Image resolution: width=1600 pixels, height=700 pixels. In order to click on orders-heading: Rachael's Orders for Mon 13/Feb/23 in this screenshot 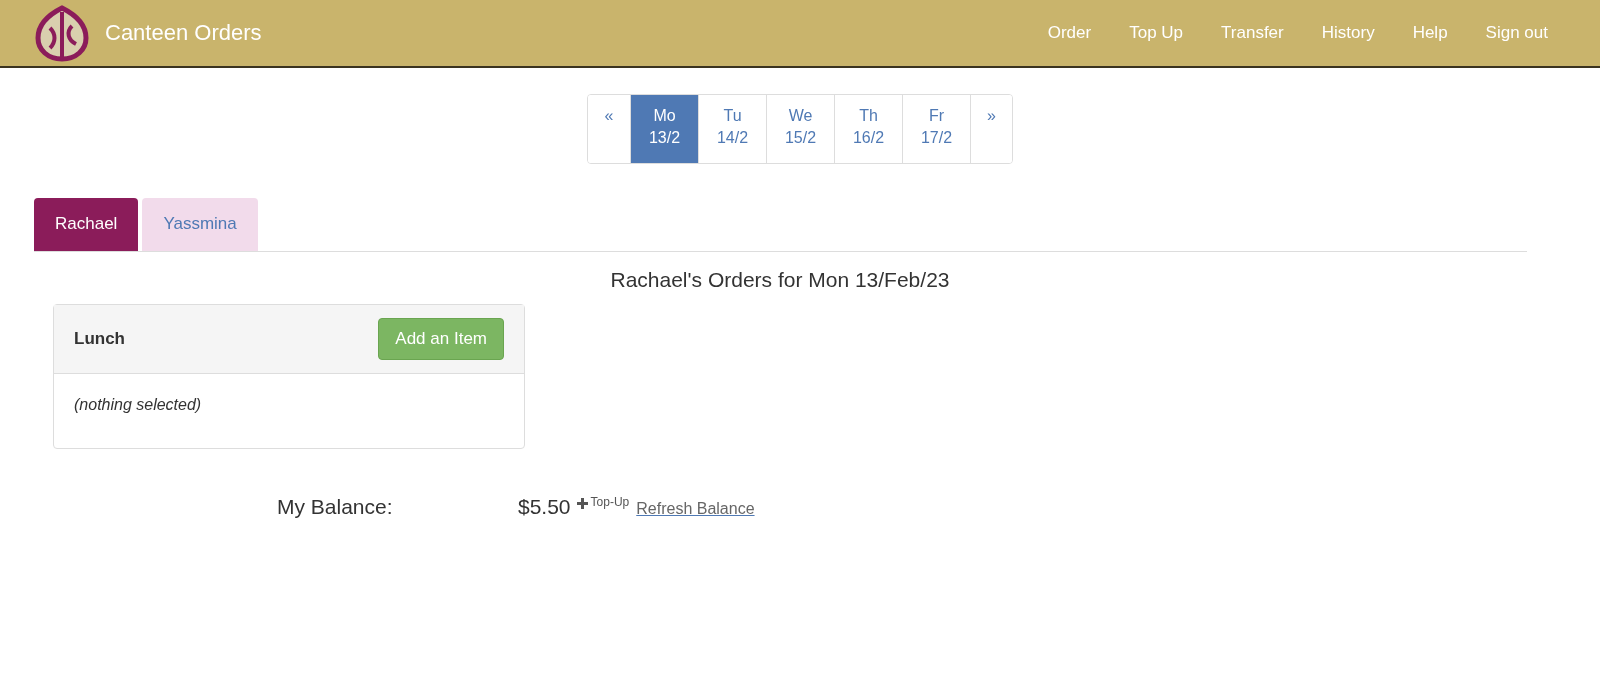, I will do `click(780, 280)`.